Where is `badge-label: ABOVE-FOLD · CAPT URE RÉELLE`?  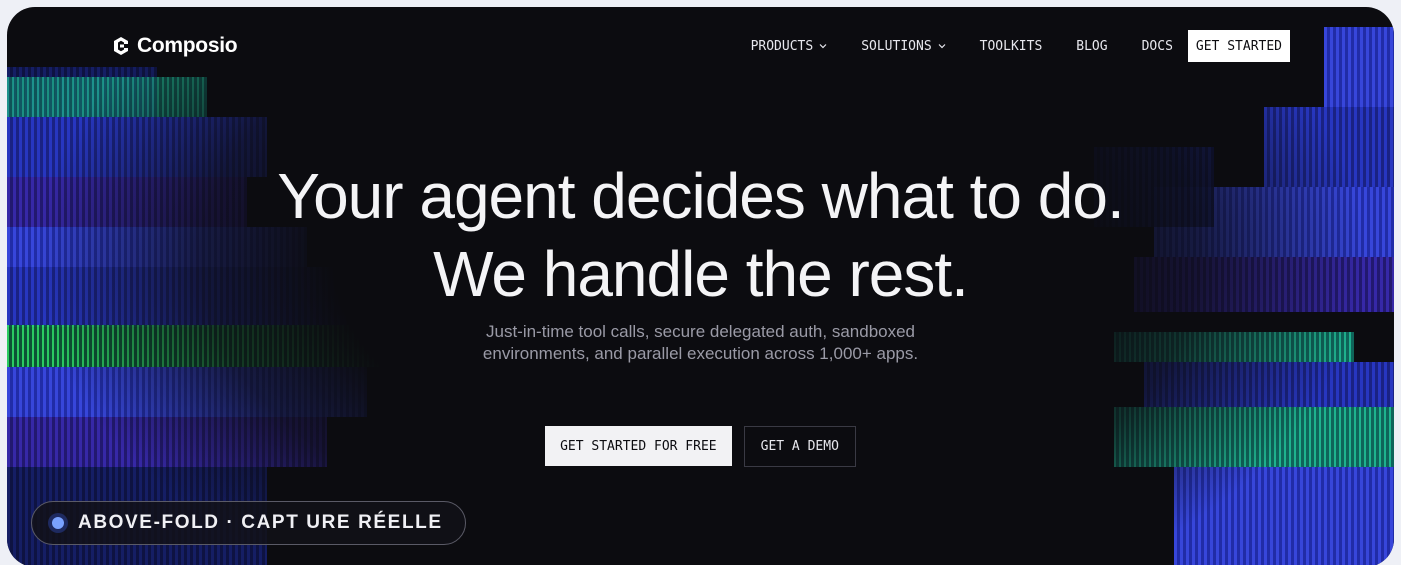
badge-label: ABOVE-FOLD · CAPT URE RÉELLE is located at coordinates (260, 522).